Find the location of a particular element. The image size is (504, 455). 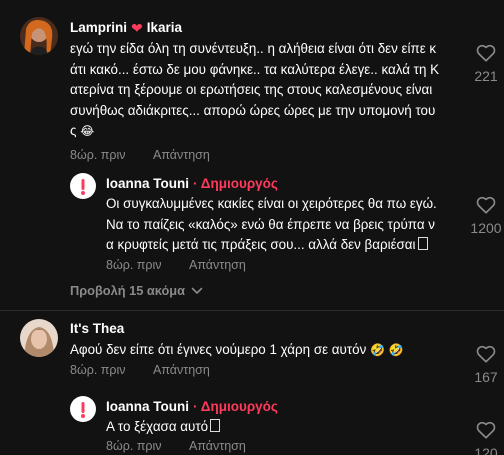

author-name: It's Thea is located at coordinates (97, 328).